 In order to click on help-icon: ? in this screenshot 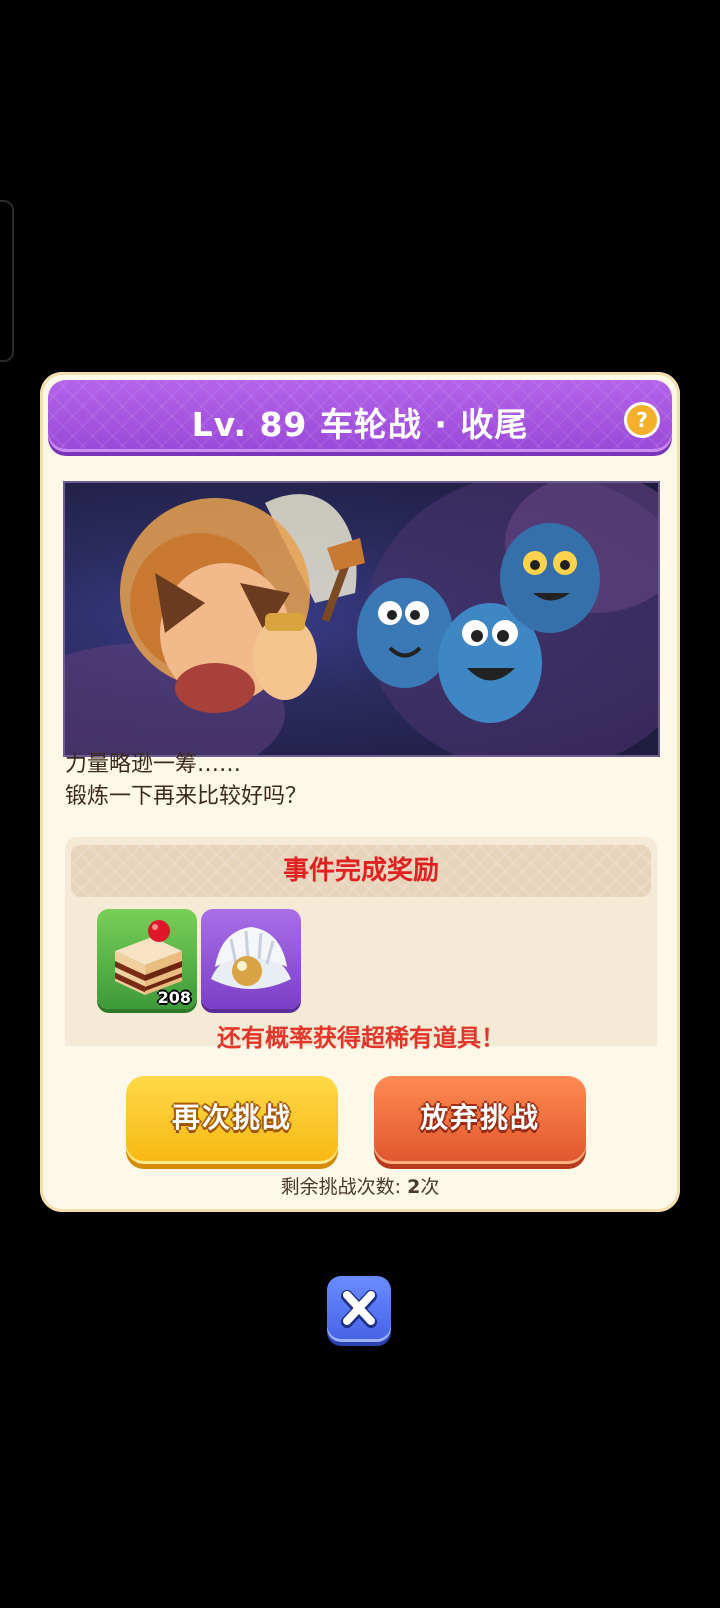, I will do `click(642, 420)`.